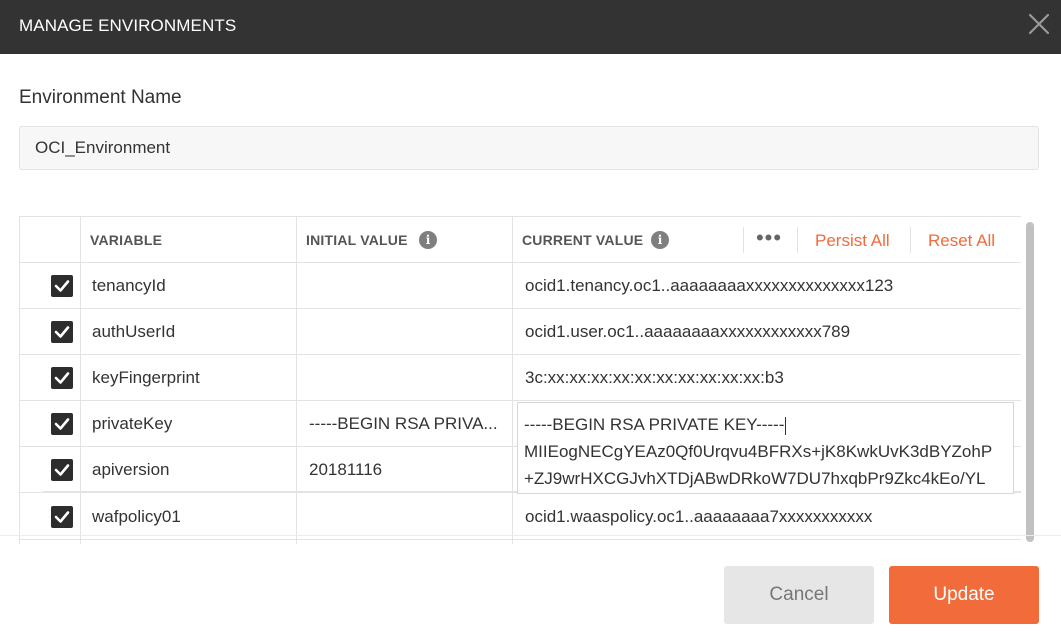  Describe the element at coordinates (100, 97) in the screenshot. I see `environment-name-label: Environment Name` at that location.